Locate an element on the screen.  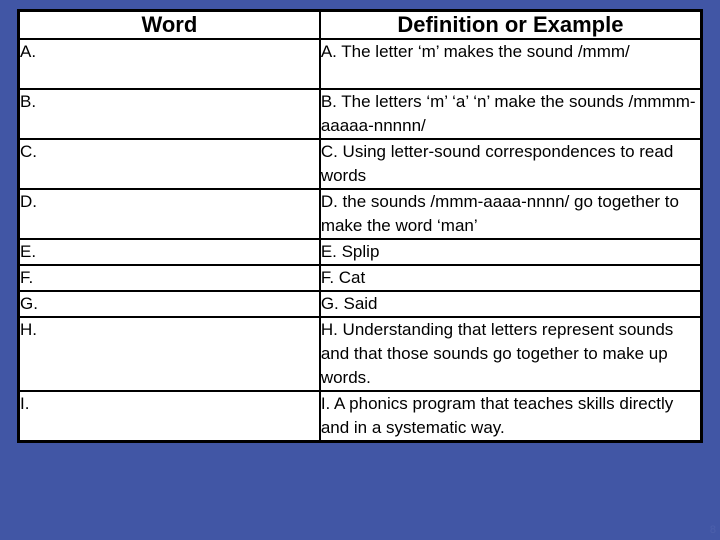
table-header: Word Definition or Example is located at coordinates (360, 24).